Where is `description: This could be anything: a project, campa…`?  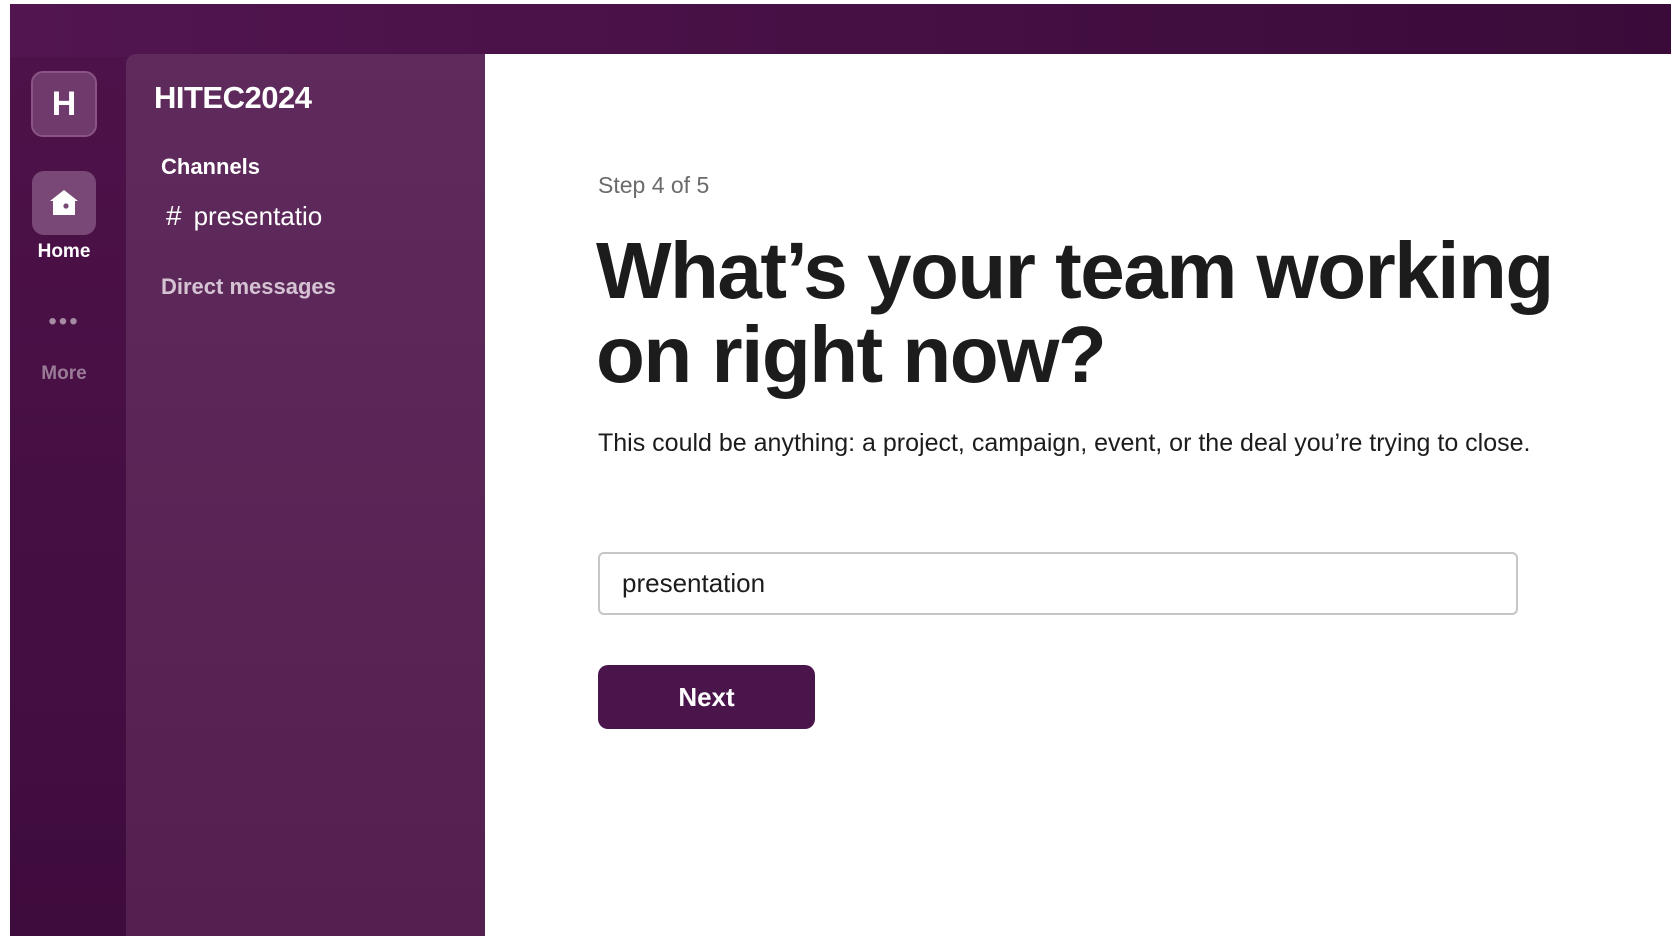 description: This could be anything: a project, campa… is located at coordinates (1064, 443).